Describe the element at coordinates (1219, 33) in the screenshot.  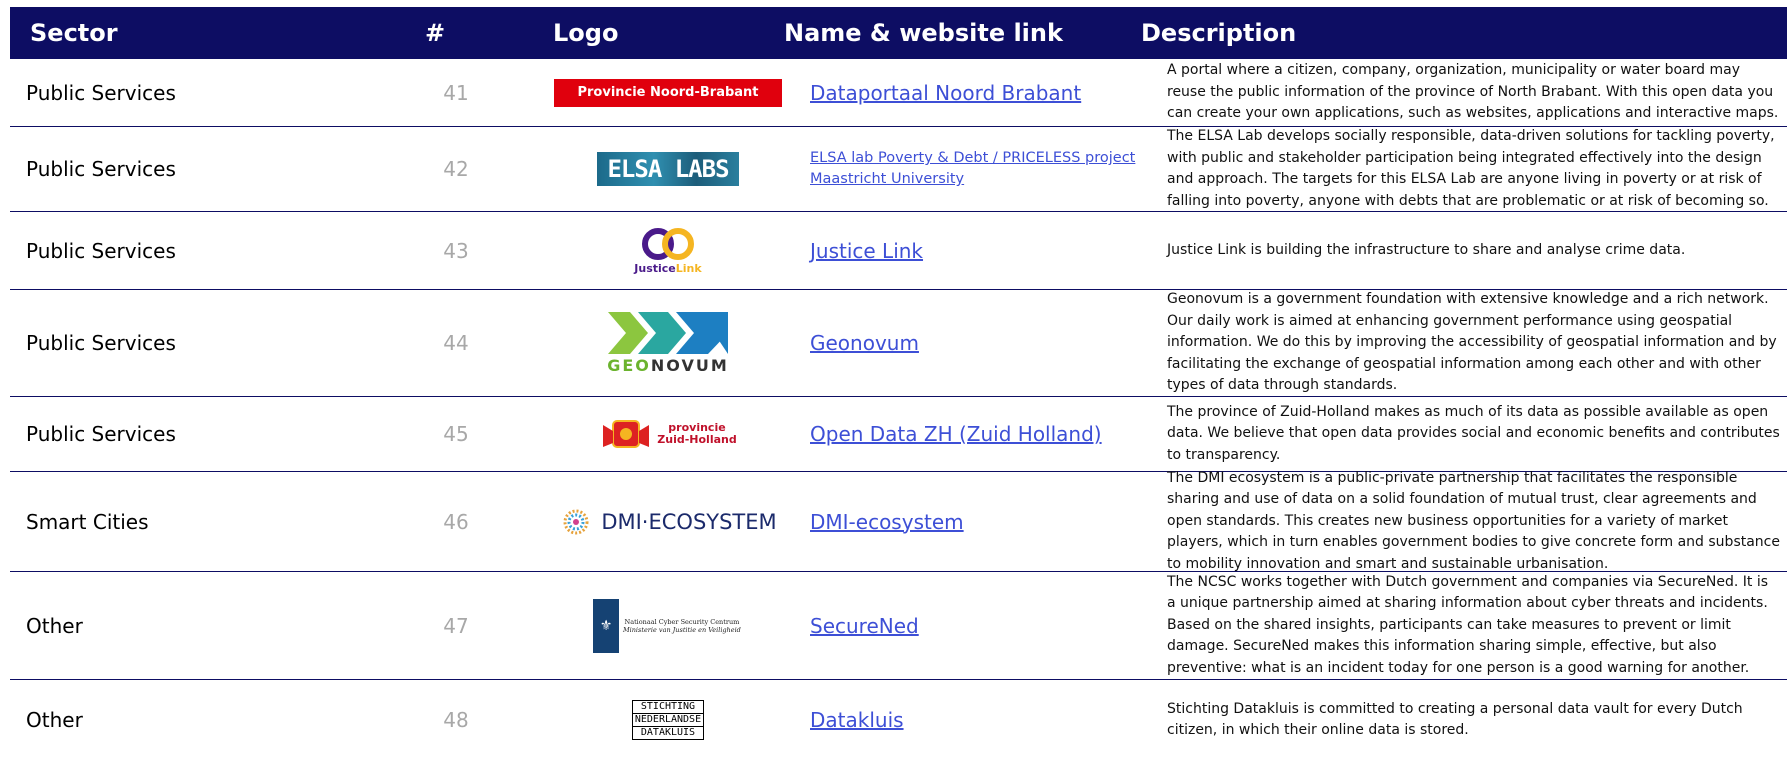
I see `header-description: Description` at that location.